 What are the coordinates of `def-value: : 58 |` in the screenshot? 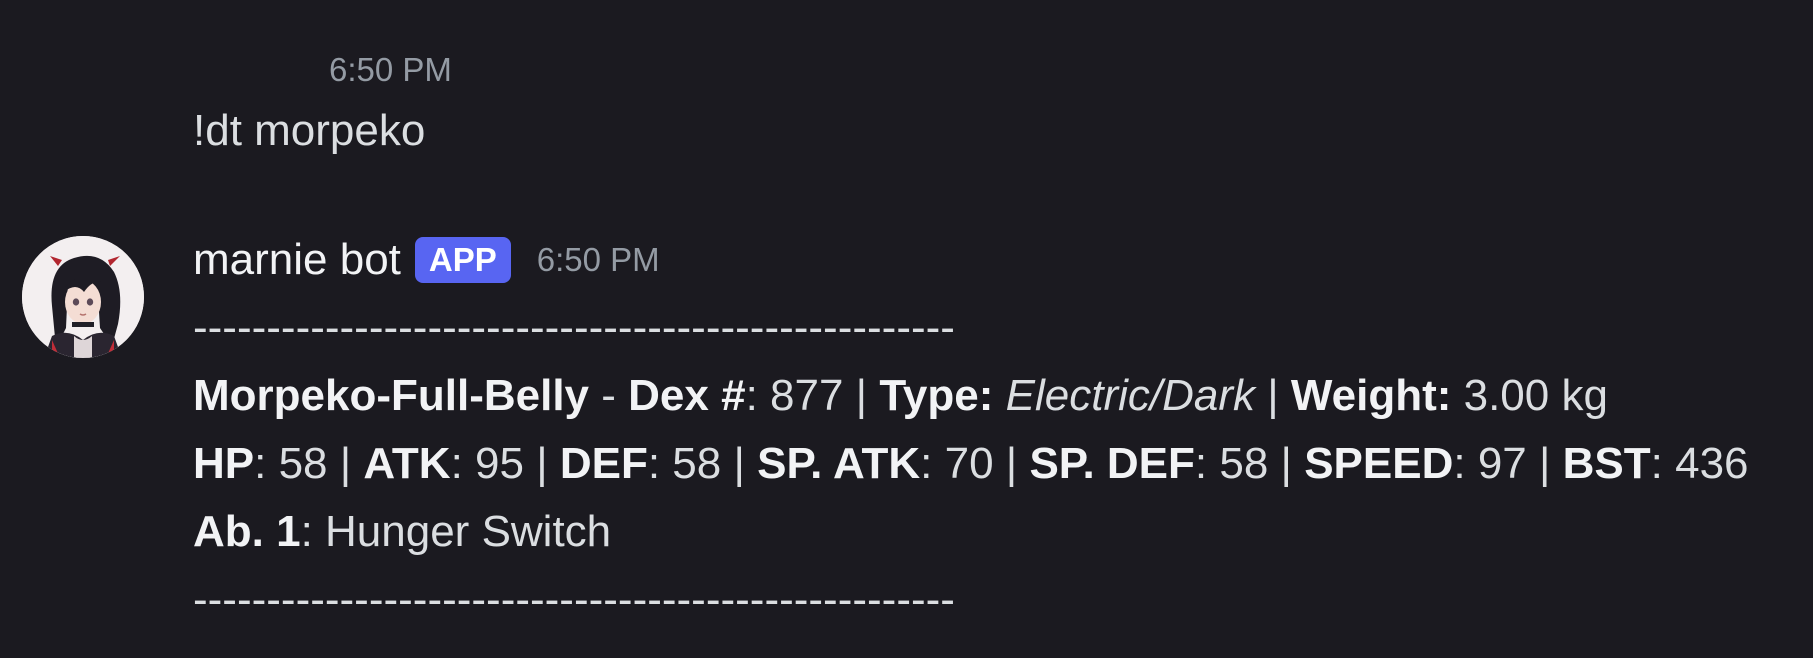 It's located at (702, 463).